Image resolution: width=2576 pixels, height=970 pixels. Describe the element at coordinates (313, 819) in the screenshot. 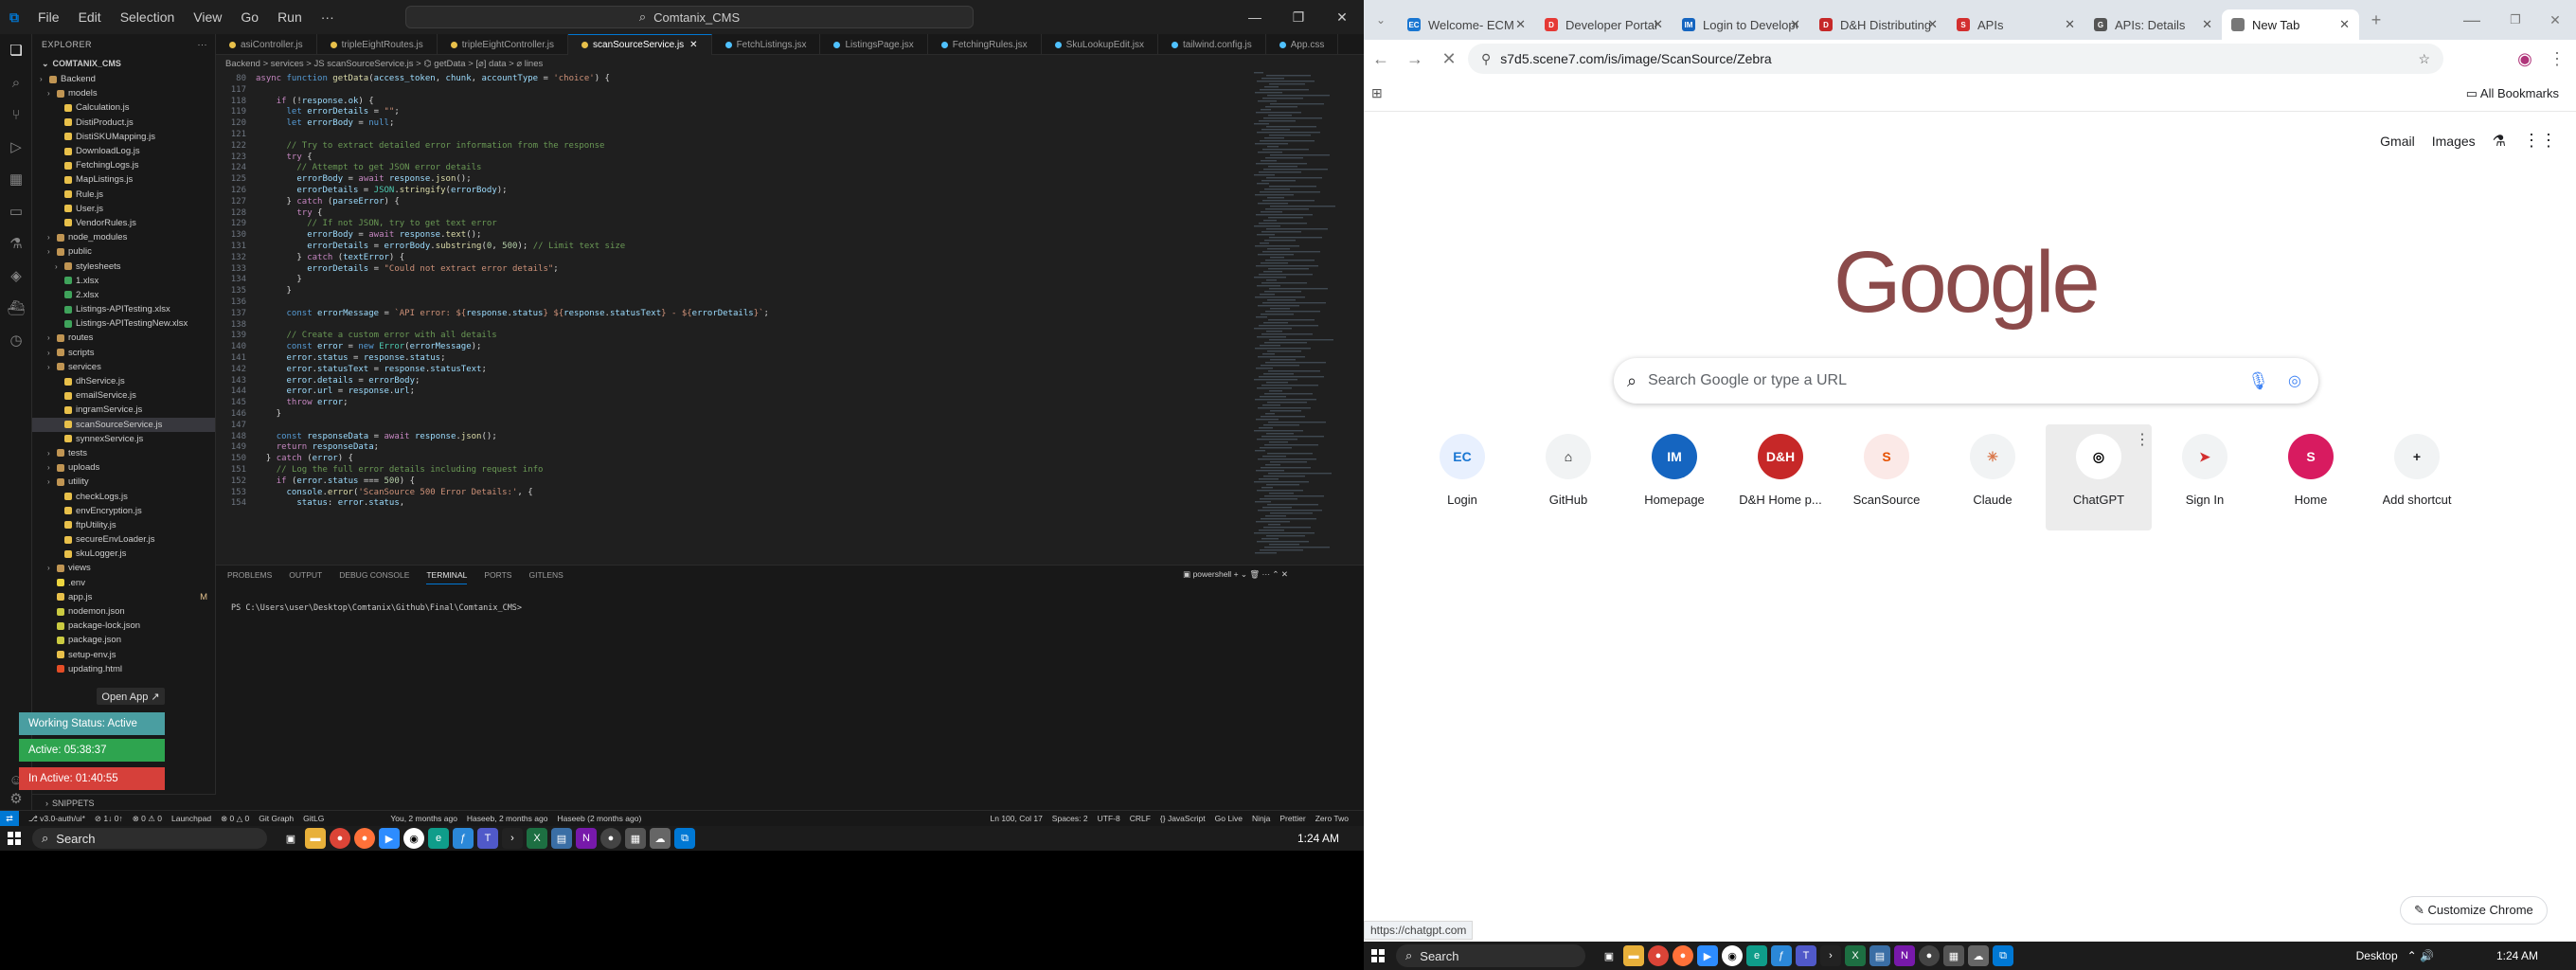

I see `status-item: GitLG` at that location.